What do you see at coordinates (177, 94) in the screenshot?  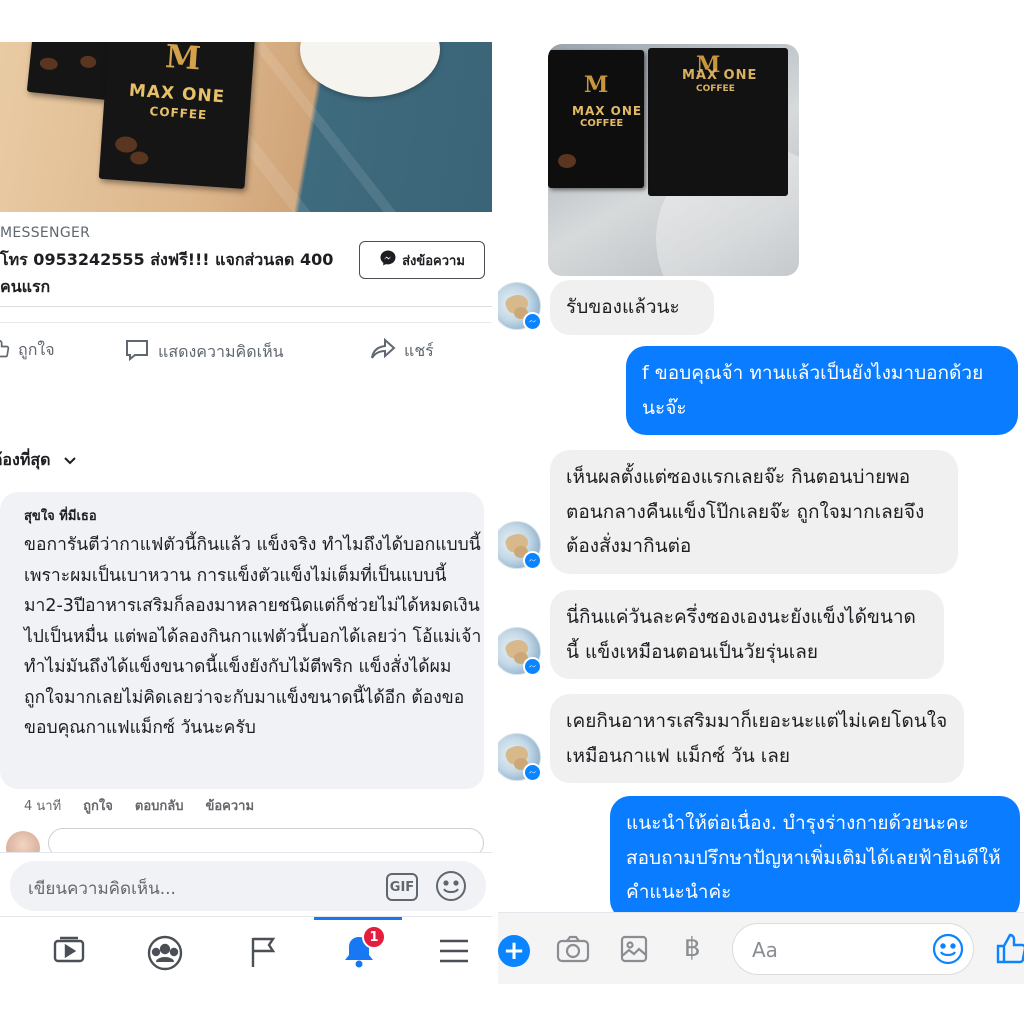 I see `brand-name-line1: MAX ONE` at bounding box center [177, 94].